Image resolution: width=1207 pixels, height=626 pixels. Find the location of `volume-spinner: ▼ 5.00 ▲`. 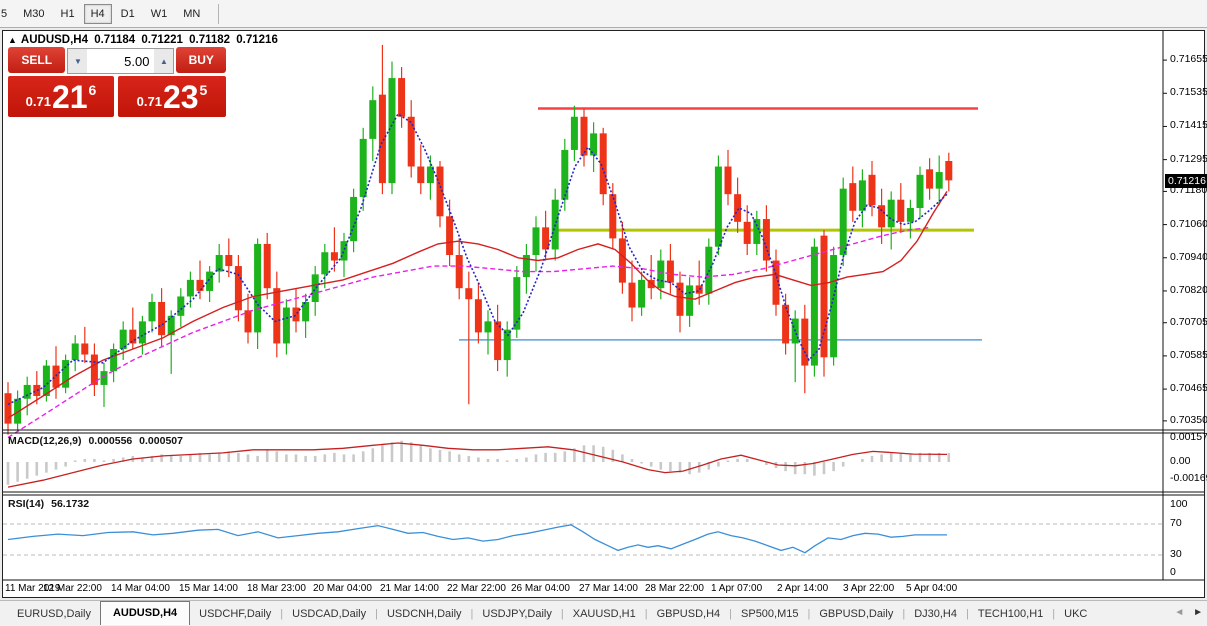

volume-spinner: ▼ 5.00 ▲ is located at coordinates (121, 61).